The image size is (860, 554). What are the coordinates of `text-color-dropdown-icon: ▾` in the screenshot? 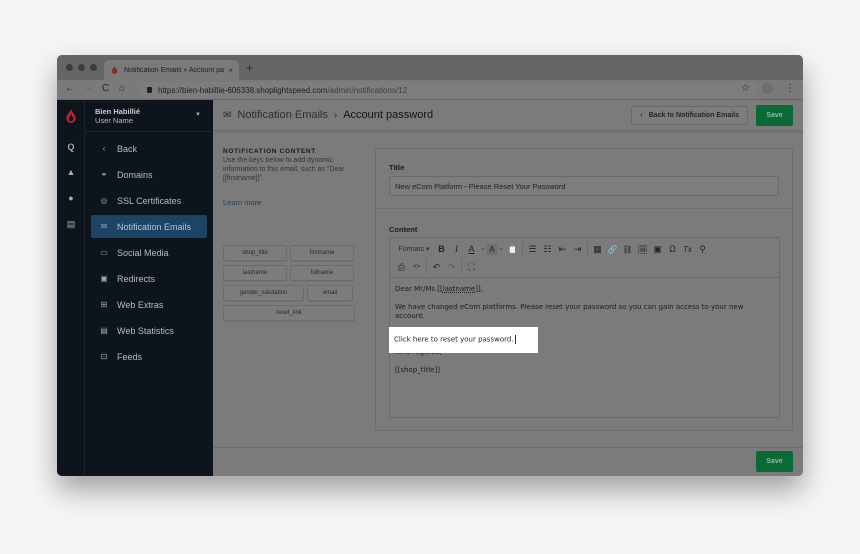 It's located at (483, 249).